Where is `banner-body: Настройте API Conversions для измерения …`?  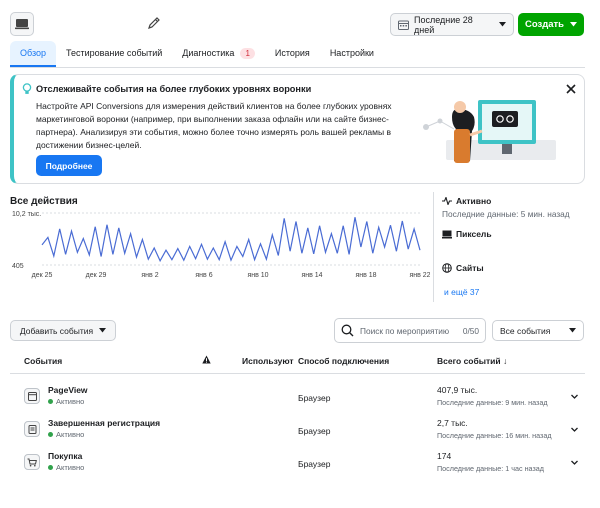 banner-body: Настройте API Conversions для измерения … is located at coordinates (214, 125).